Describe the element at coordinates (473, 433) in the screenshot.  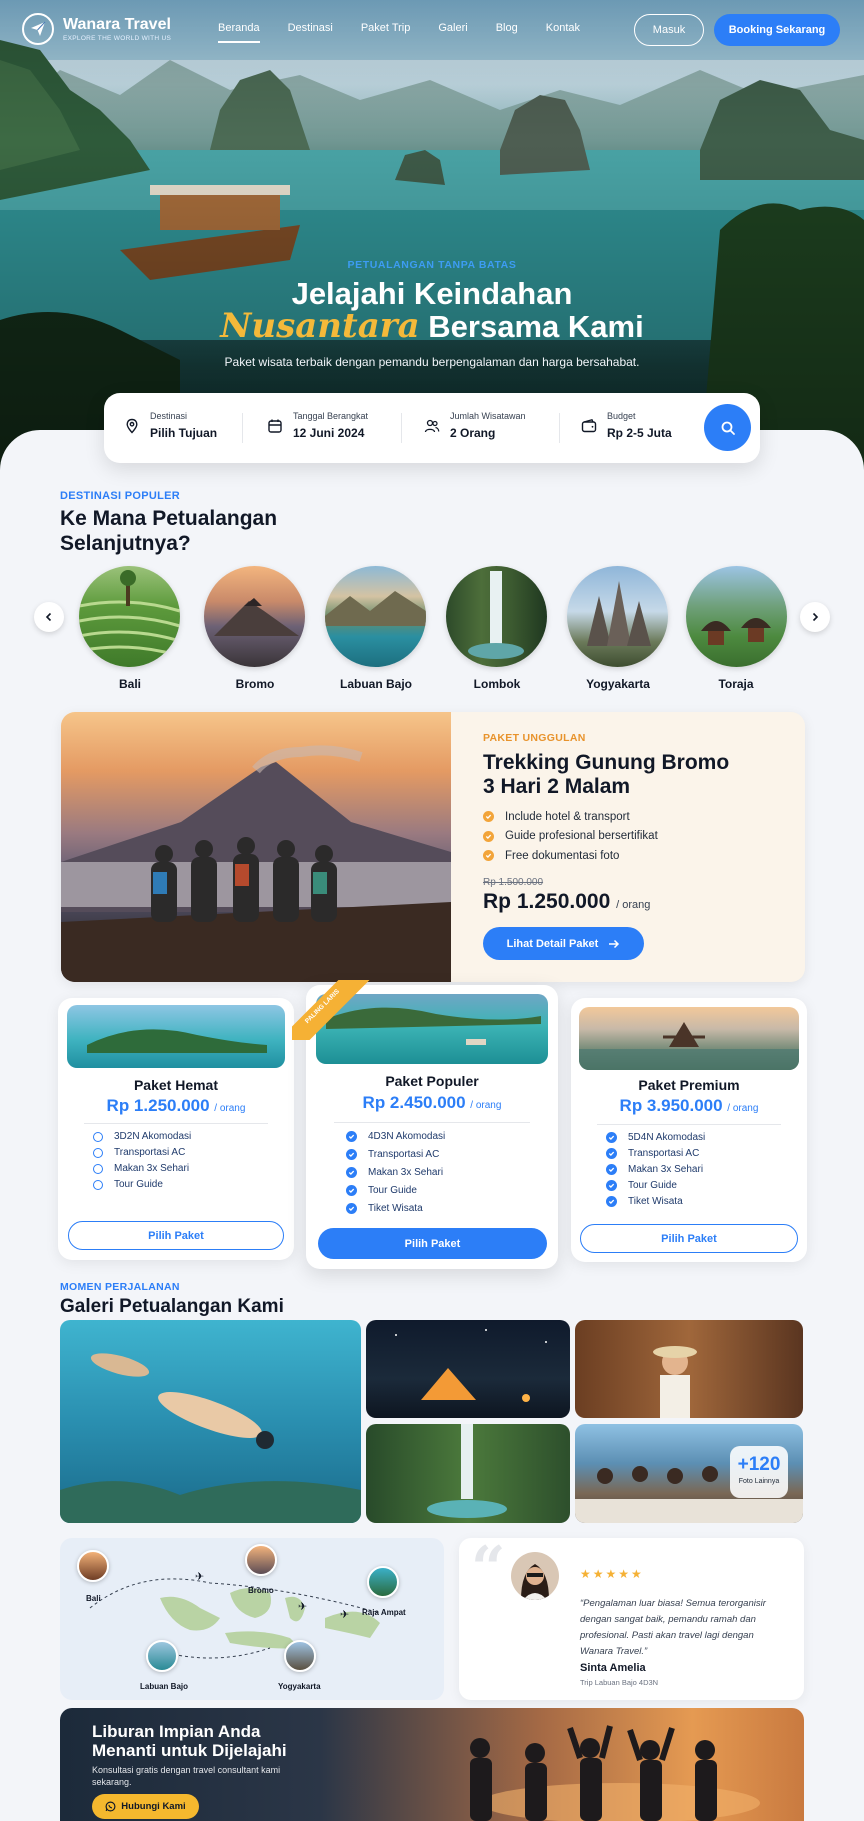
I see `travelers-value: 2 Orang` at that location.